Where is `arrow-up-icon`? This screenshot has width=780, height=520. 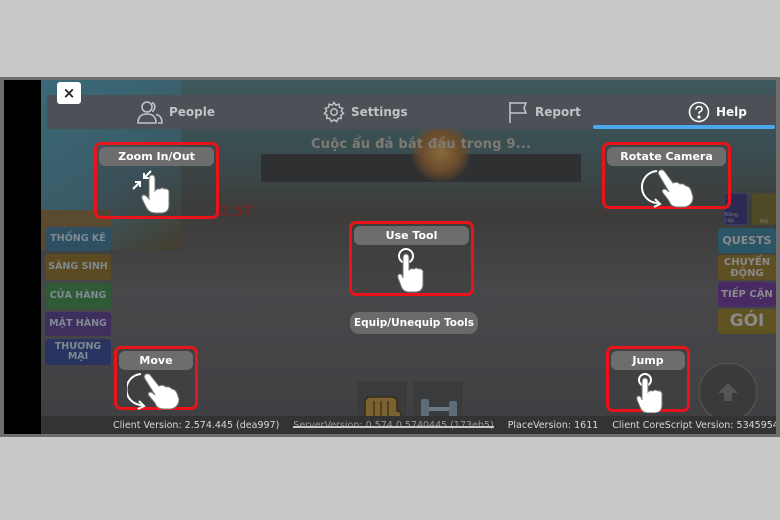 arrow-up-icon is located at coordinates (728, 392).